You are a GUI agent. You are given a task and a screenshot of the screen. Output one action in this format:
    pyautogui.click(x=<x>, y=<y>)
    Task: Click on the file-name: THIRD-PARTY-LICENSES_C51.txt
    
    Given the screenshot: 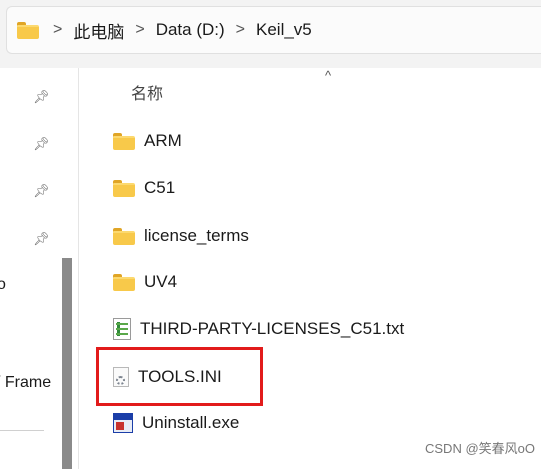 What is the action you would take?
    pyautogui.click(x=272, y=328)
    